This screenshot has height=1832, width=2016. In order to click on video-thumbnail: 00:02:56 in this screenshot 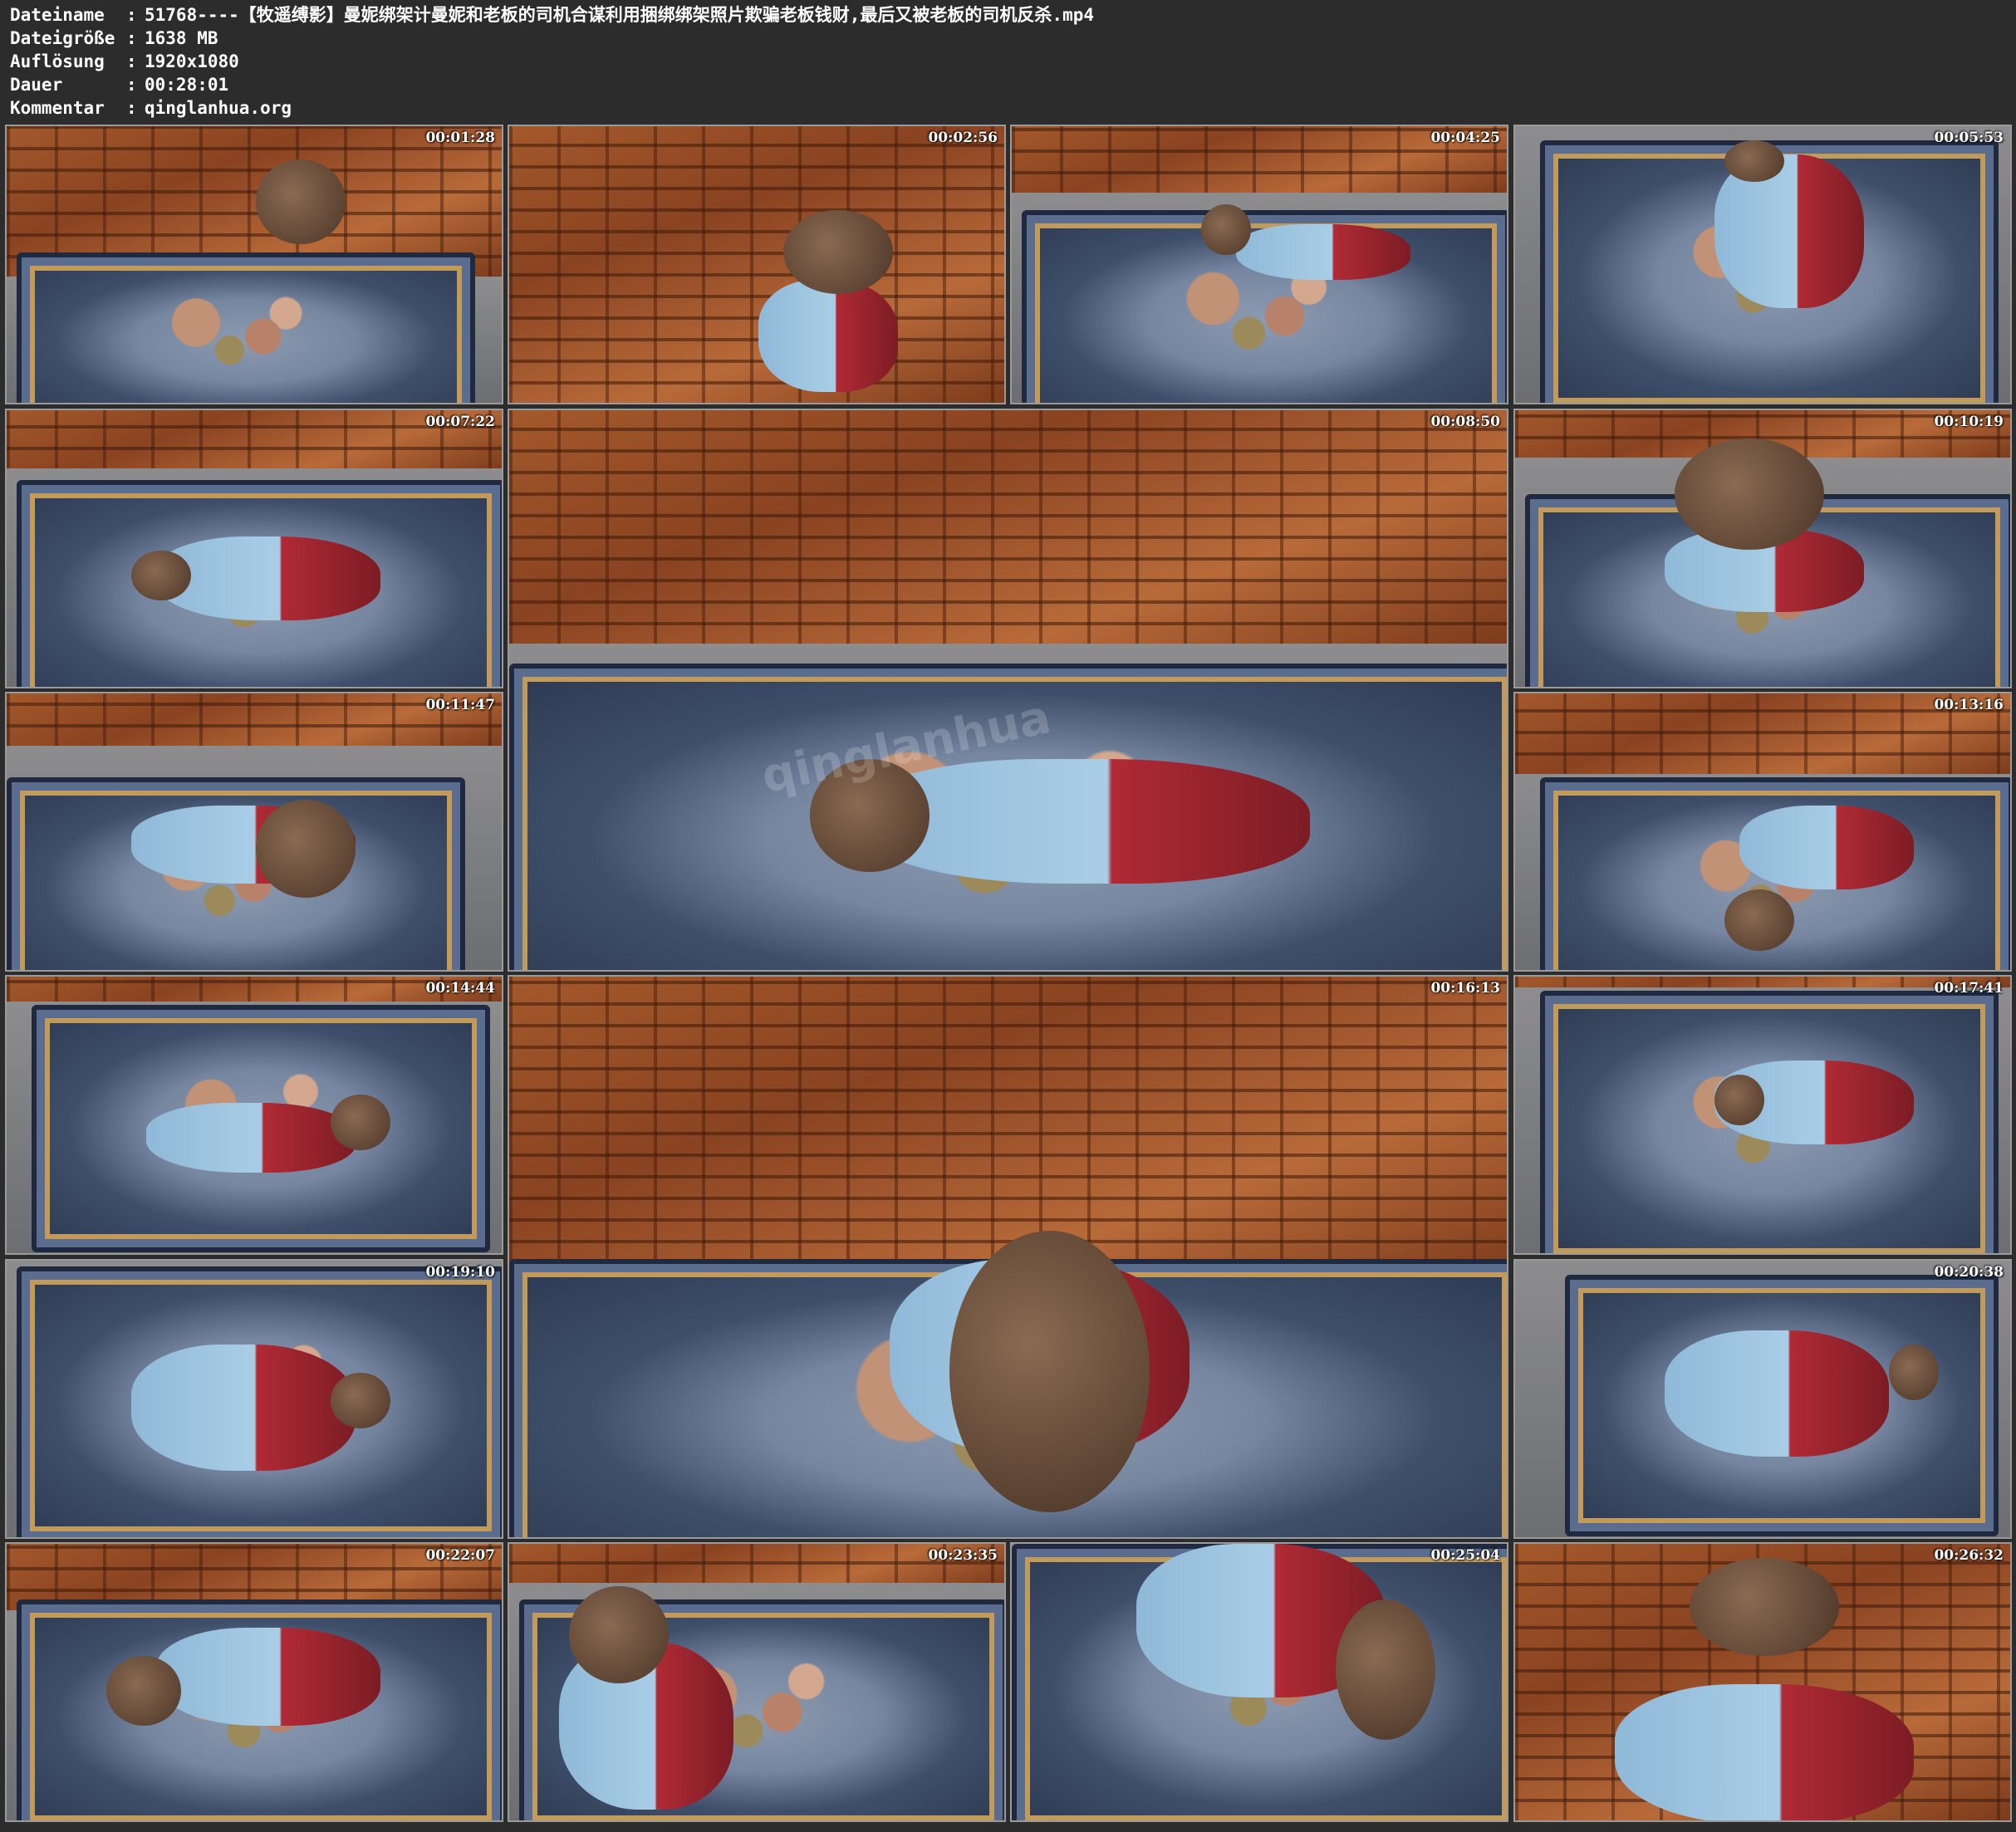, I will do `click(757, 264)`.